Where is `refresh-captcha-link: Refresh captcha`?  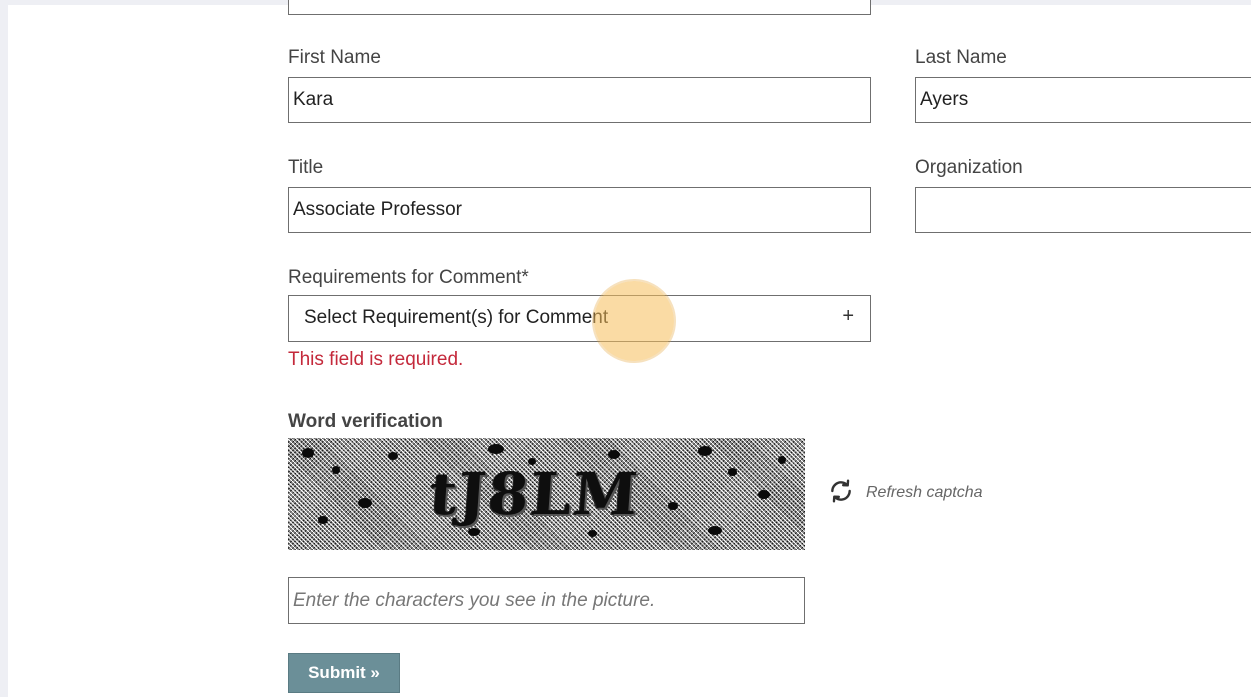
refresh-captcha-link: Refresh captcha is located at coordinates (905, 493).